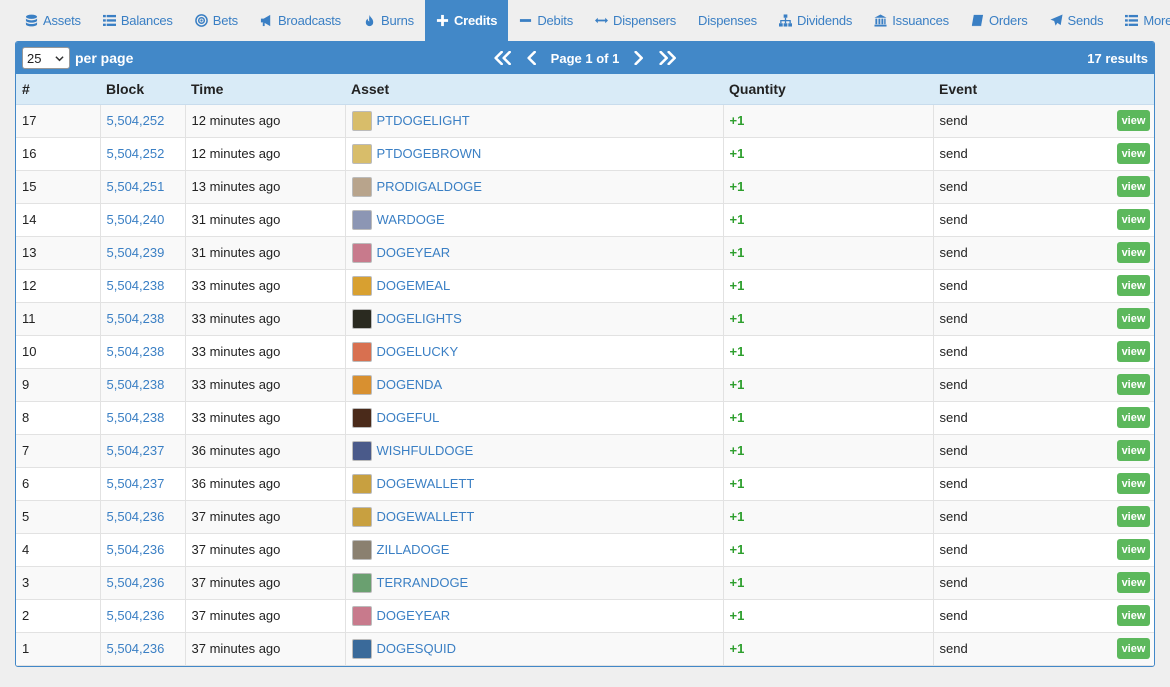  Describe the element at coordinates (58, 418) in the screenshot. I see `row-number: 8` at that location.